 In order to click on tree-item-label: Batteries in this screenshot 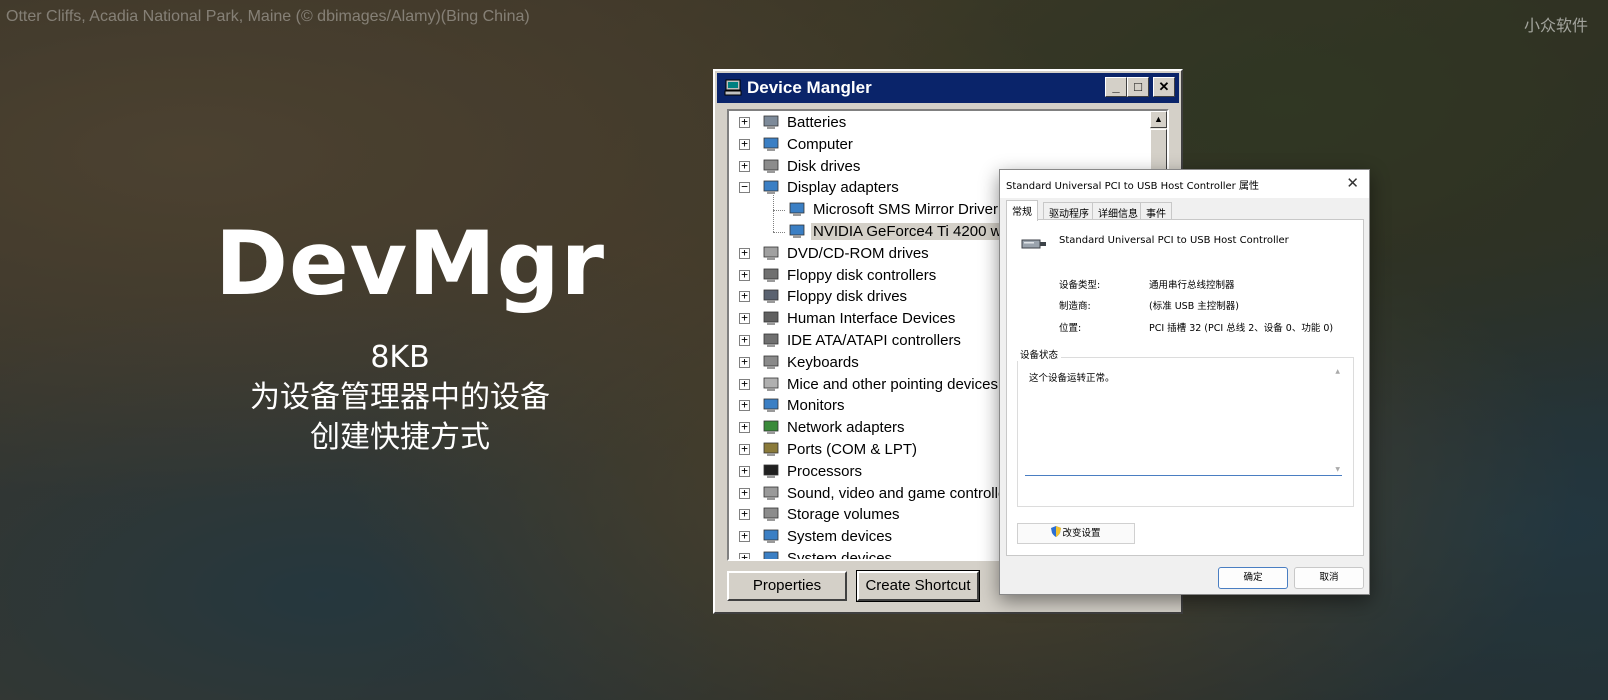, I will do `click(817, 122)`.